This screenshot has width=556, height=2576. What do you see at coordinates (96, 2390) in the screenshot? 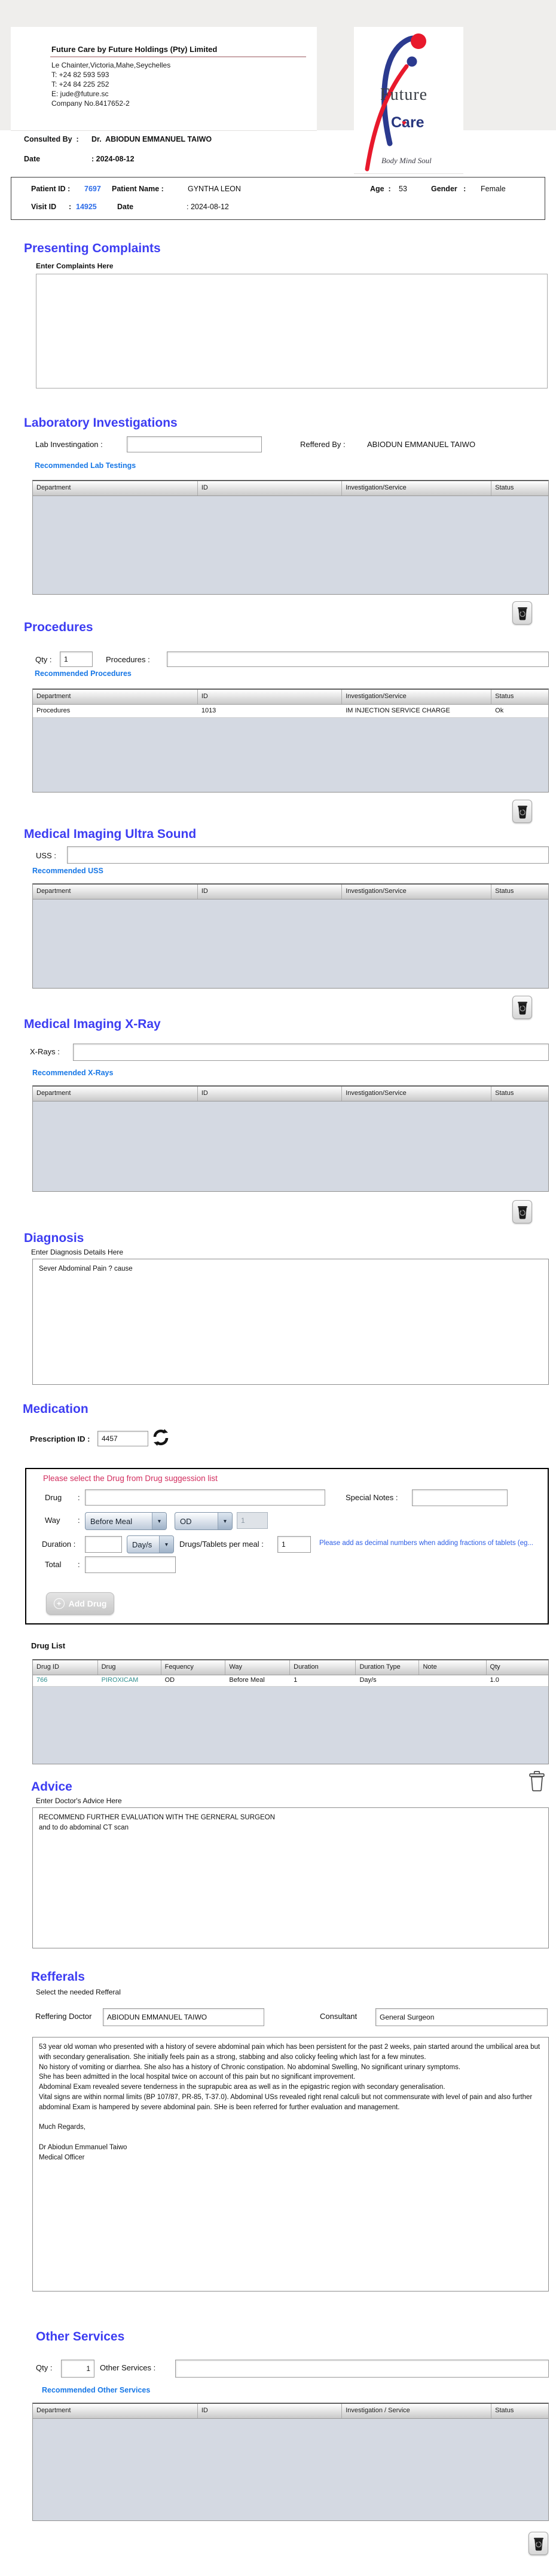
I see `recommended-other-services-link: Recommended Other Services` at bounding box center [96, 2390].